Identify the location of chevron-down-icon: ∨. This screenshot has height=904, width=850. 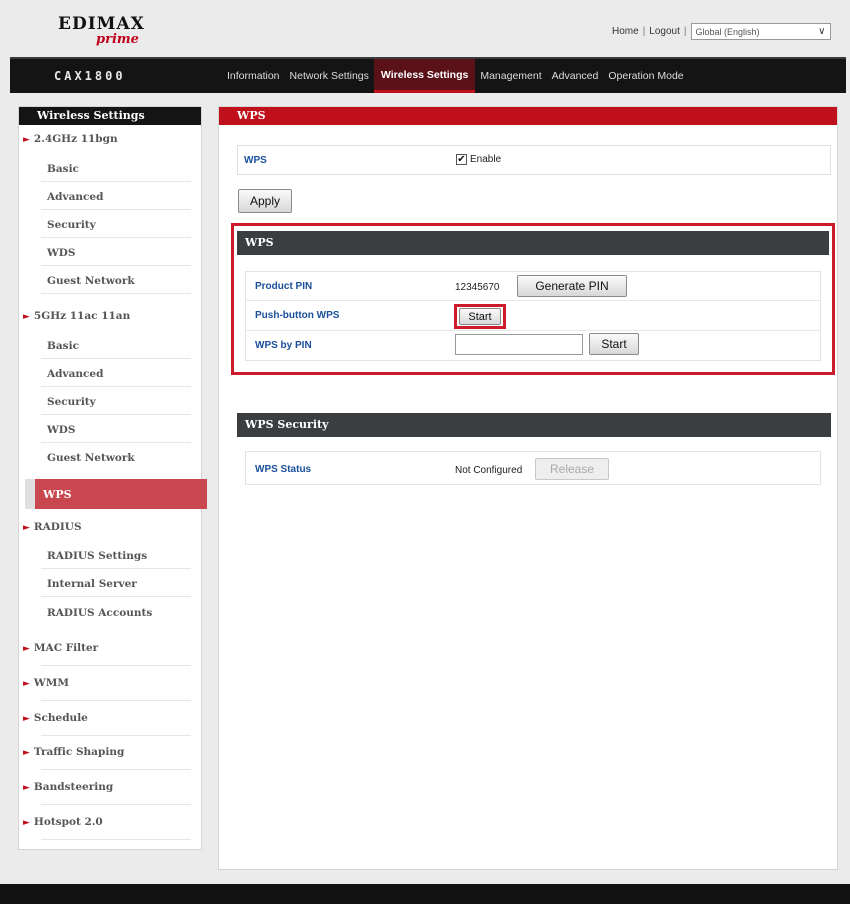
(822, 31).